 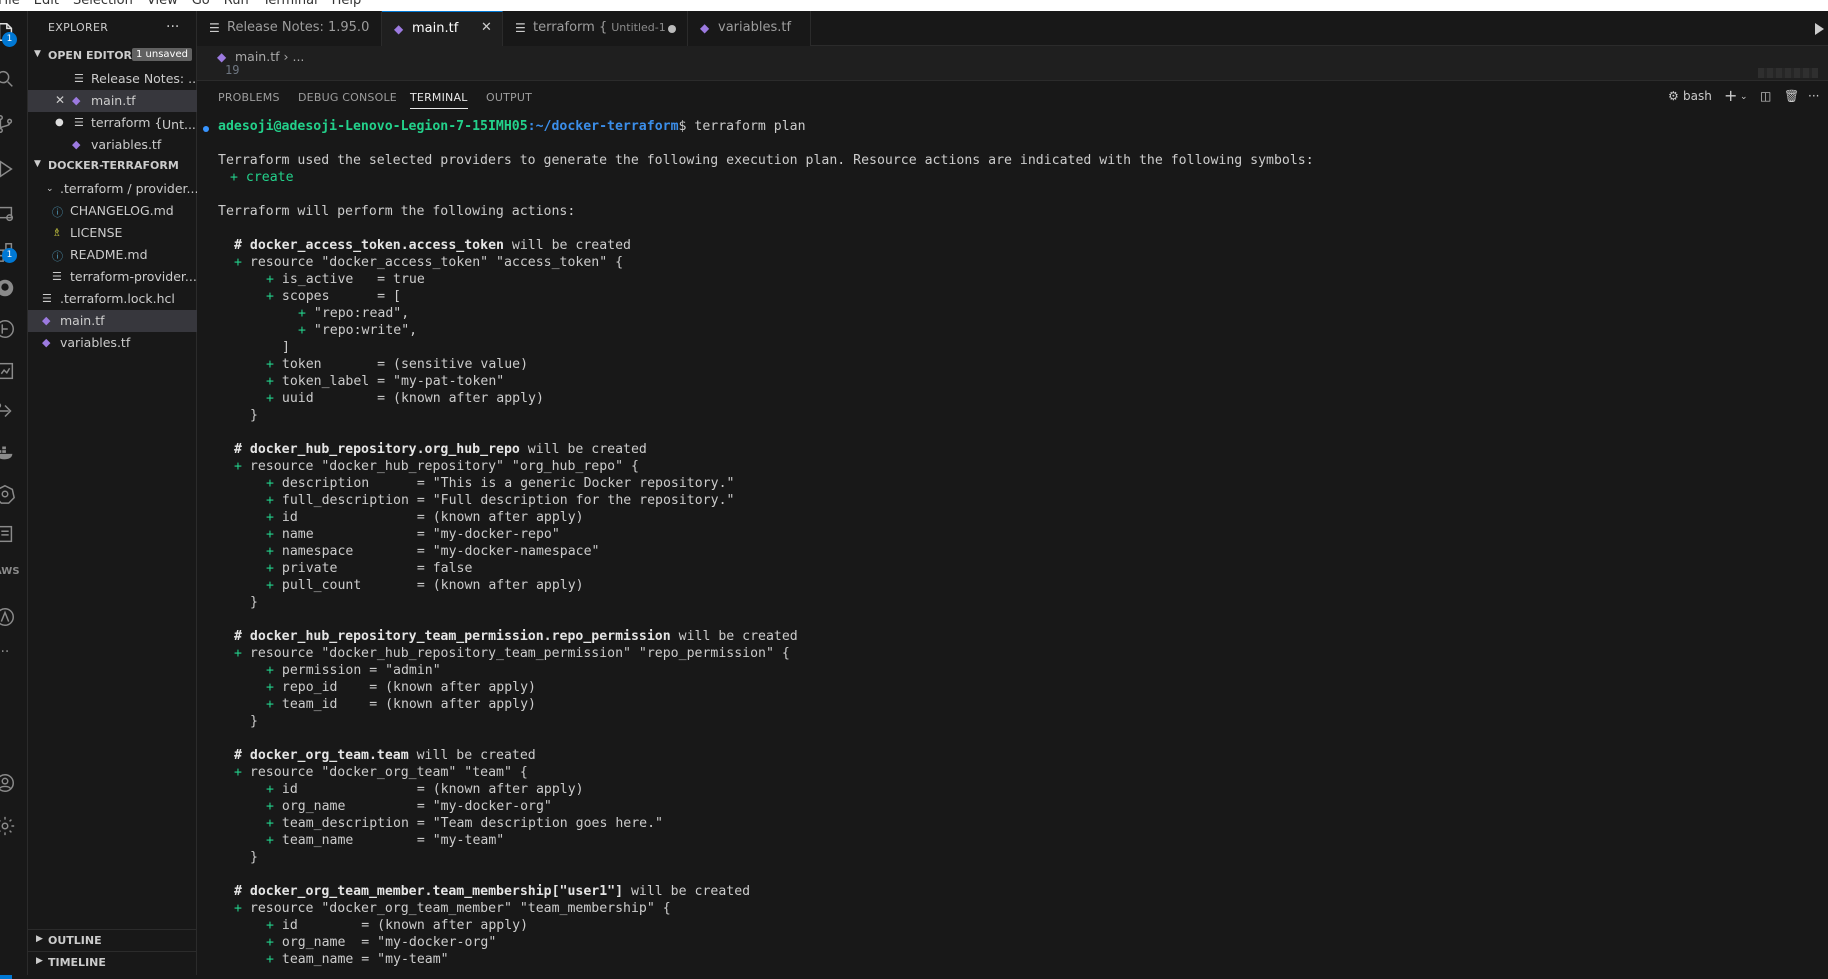 I want to click on tab-variables-tf: ◆ variables.tf, so click(x=749, y=28).